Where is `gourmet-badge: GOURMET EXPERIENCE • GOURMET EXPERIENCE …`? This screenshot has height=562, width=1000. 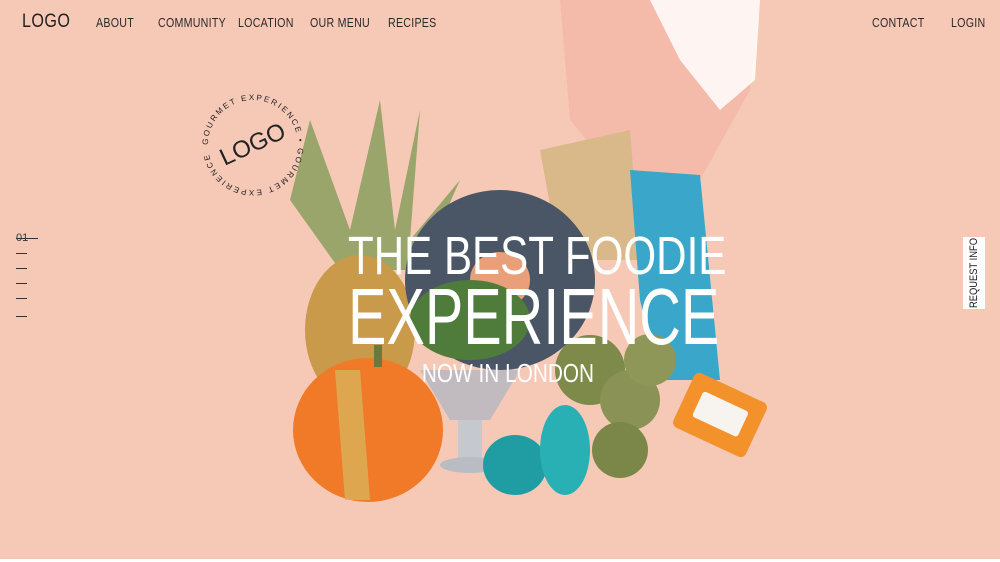
gourmet-badge: GOURMET EXPERIENCE • GOURMET EXPERIENCE … is located at coordinates (252, 145).